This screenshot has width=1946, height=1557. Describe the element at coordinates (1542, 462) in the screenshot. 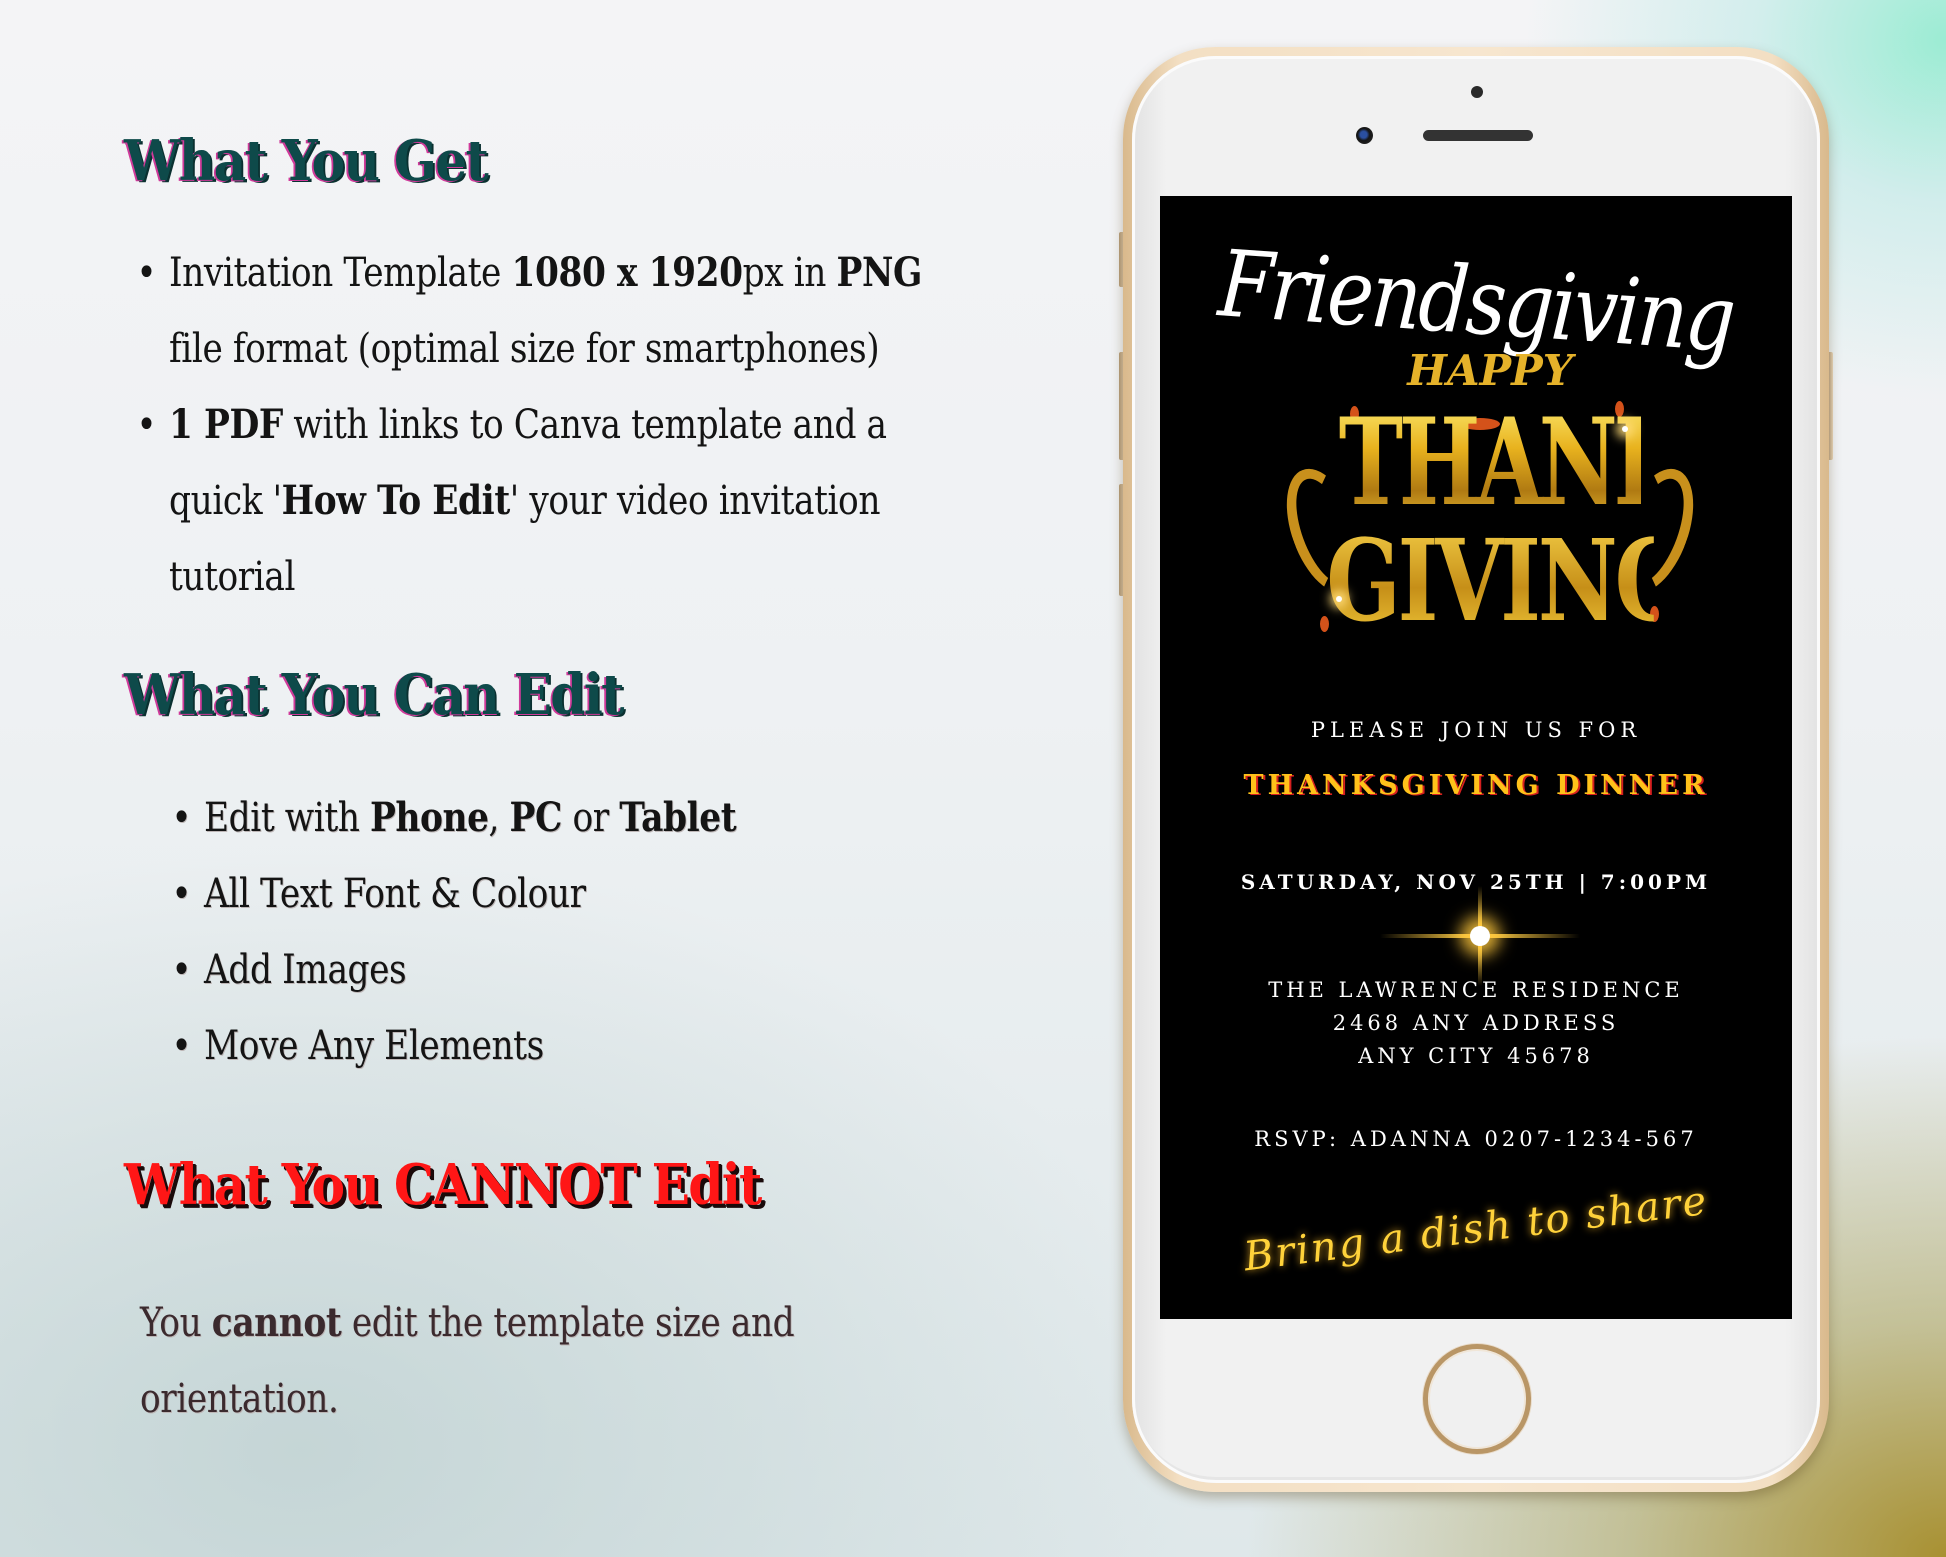

I see `thanks-text: THANKS` at that location.